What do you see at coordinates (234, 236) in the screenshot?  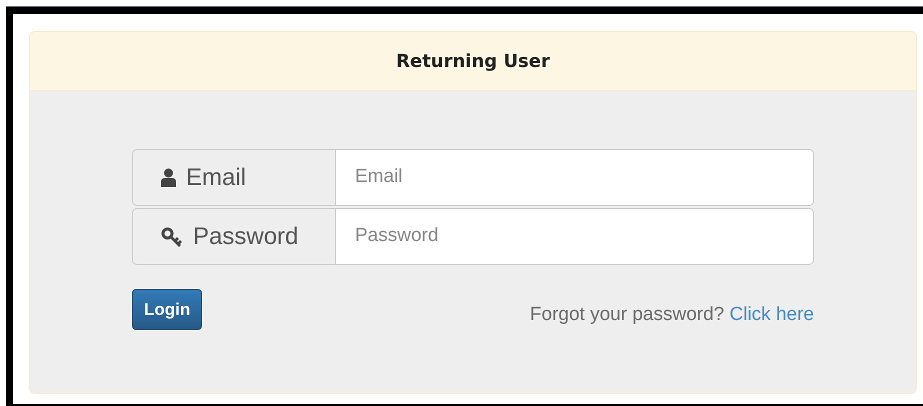 I see `field-label: Password` at bounding box center [234, 236].